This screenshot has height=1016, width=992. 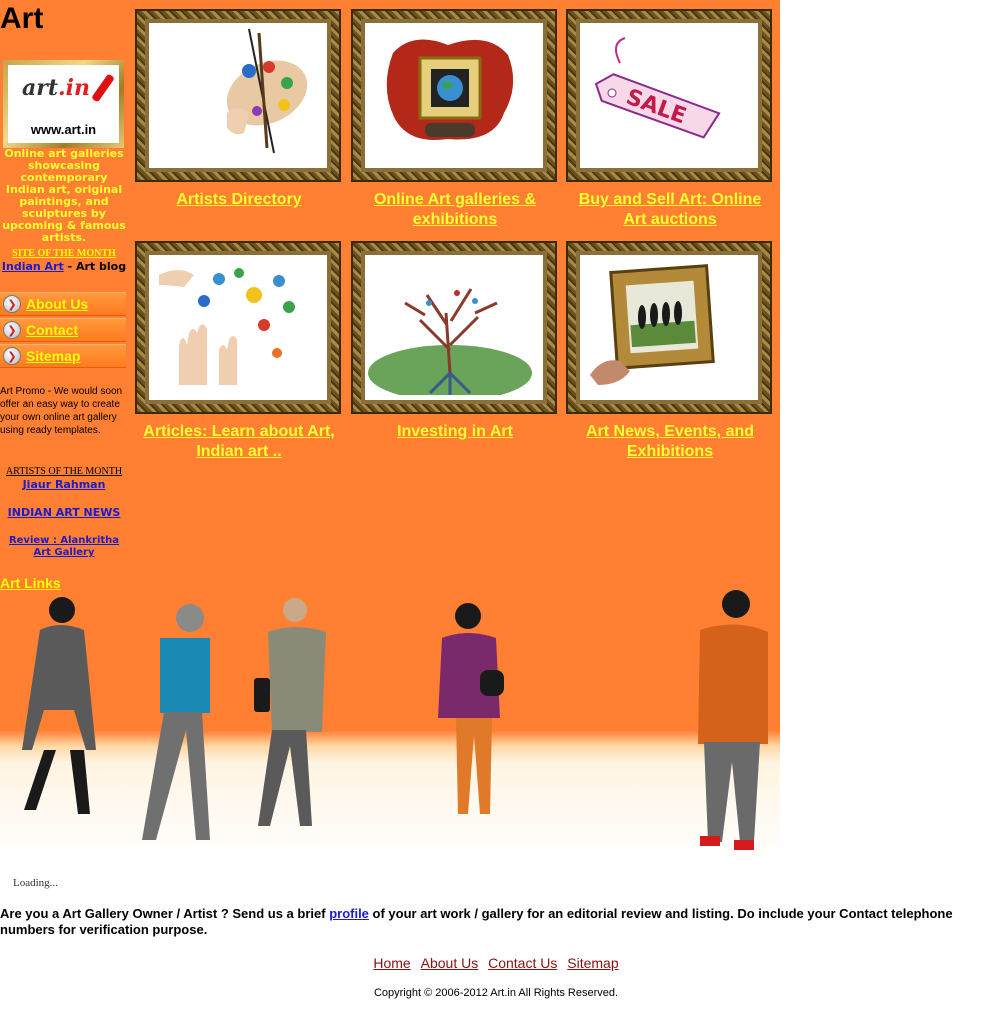 What do you see at coordinates (59, 705) in the screenshot?
I see `visitor-figure` at bounding box center [59, 705].